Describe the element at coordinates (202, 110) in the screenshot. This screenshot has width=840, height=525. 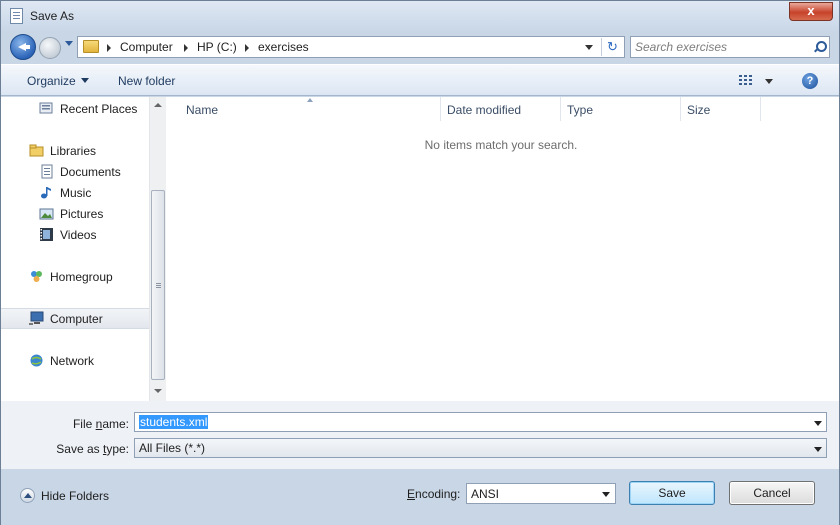
I see `column-header-name: Name` at that location.